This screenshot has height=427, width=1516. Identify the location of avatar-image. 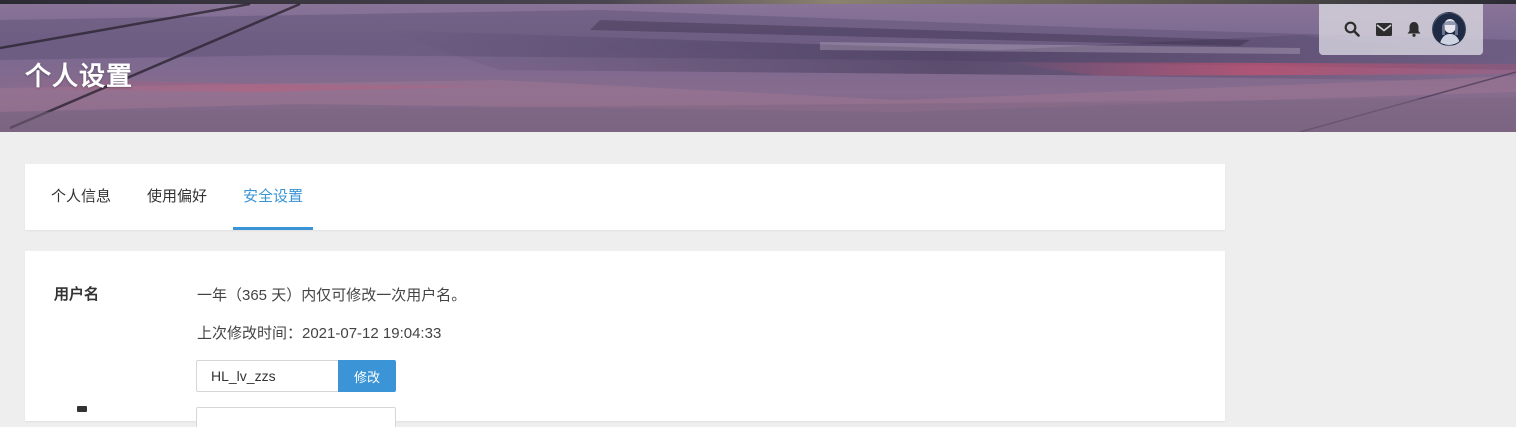
(1449, 29).